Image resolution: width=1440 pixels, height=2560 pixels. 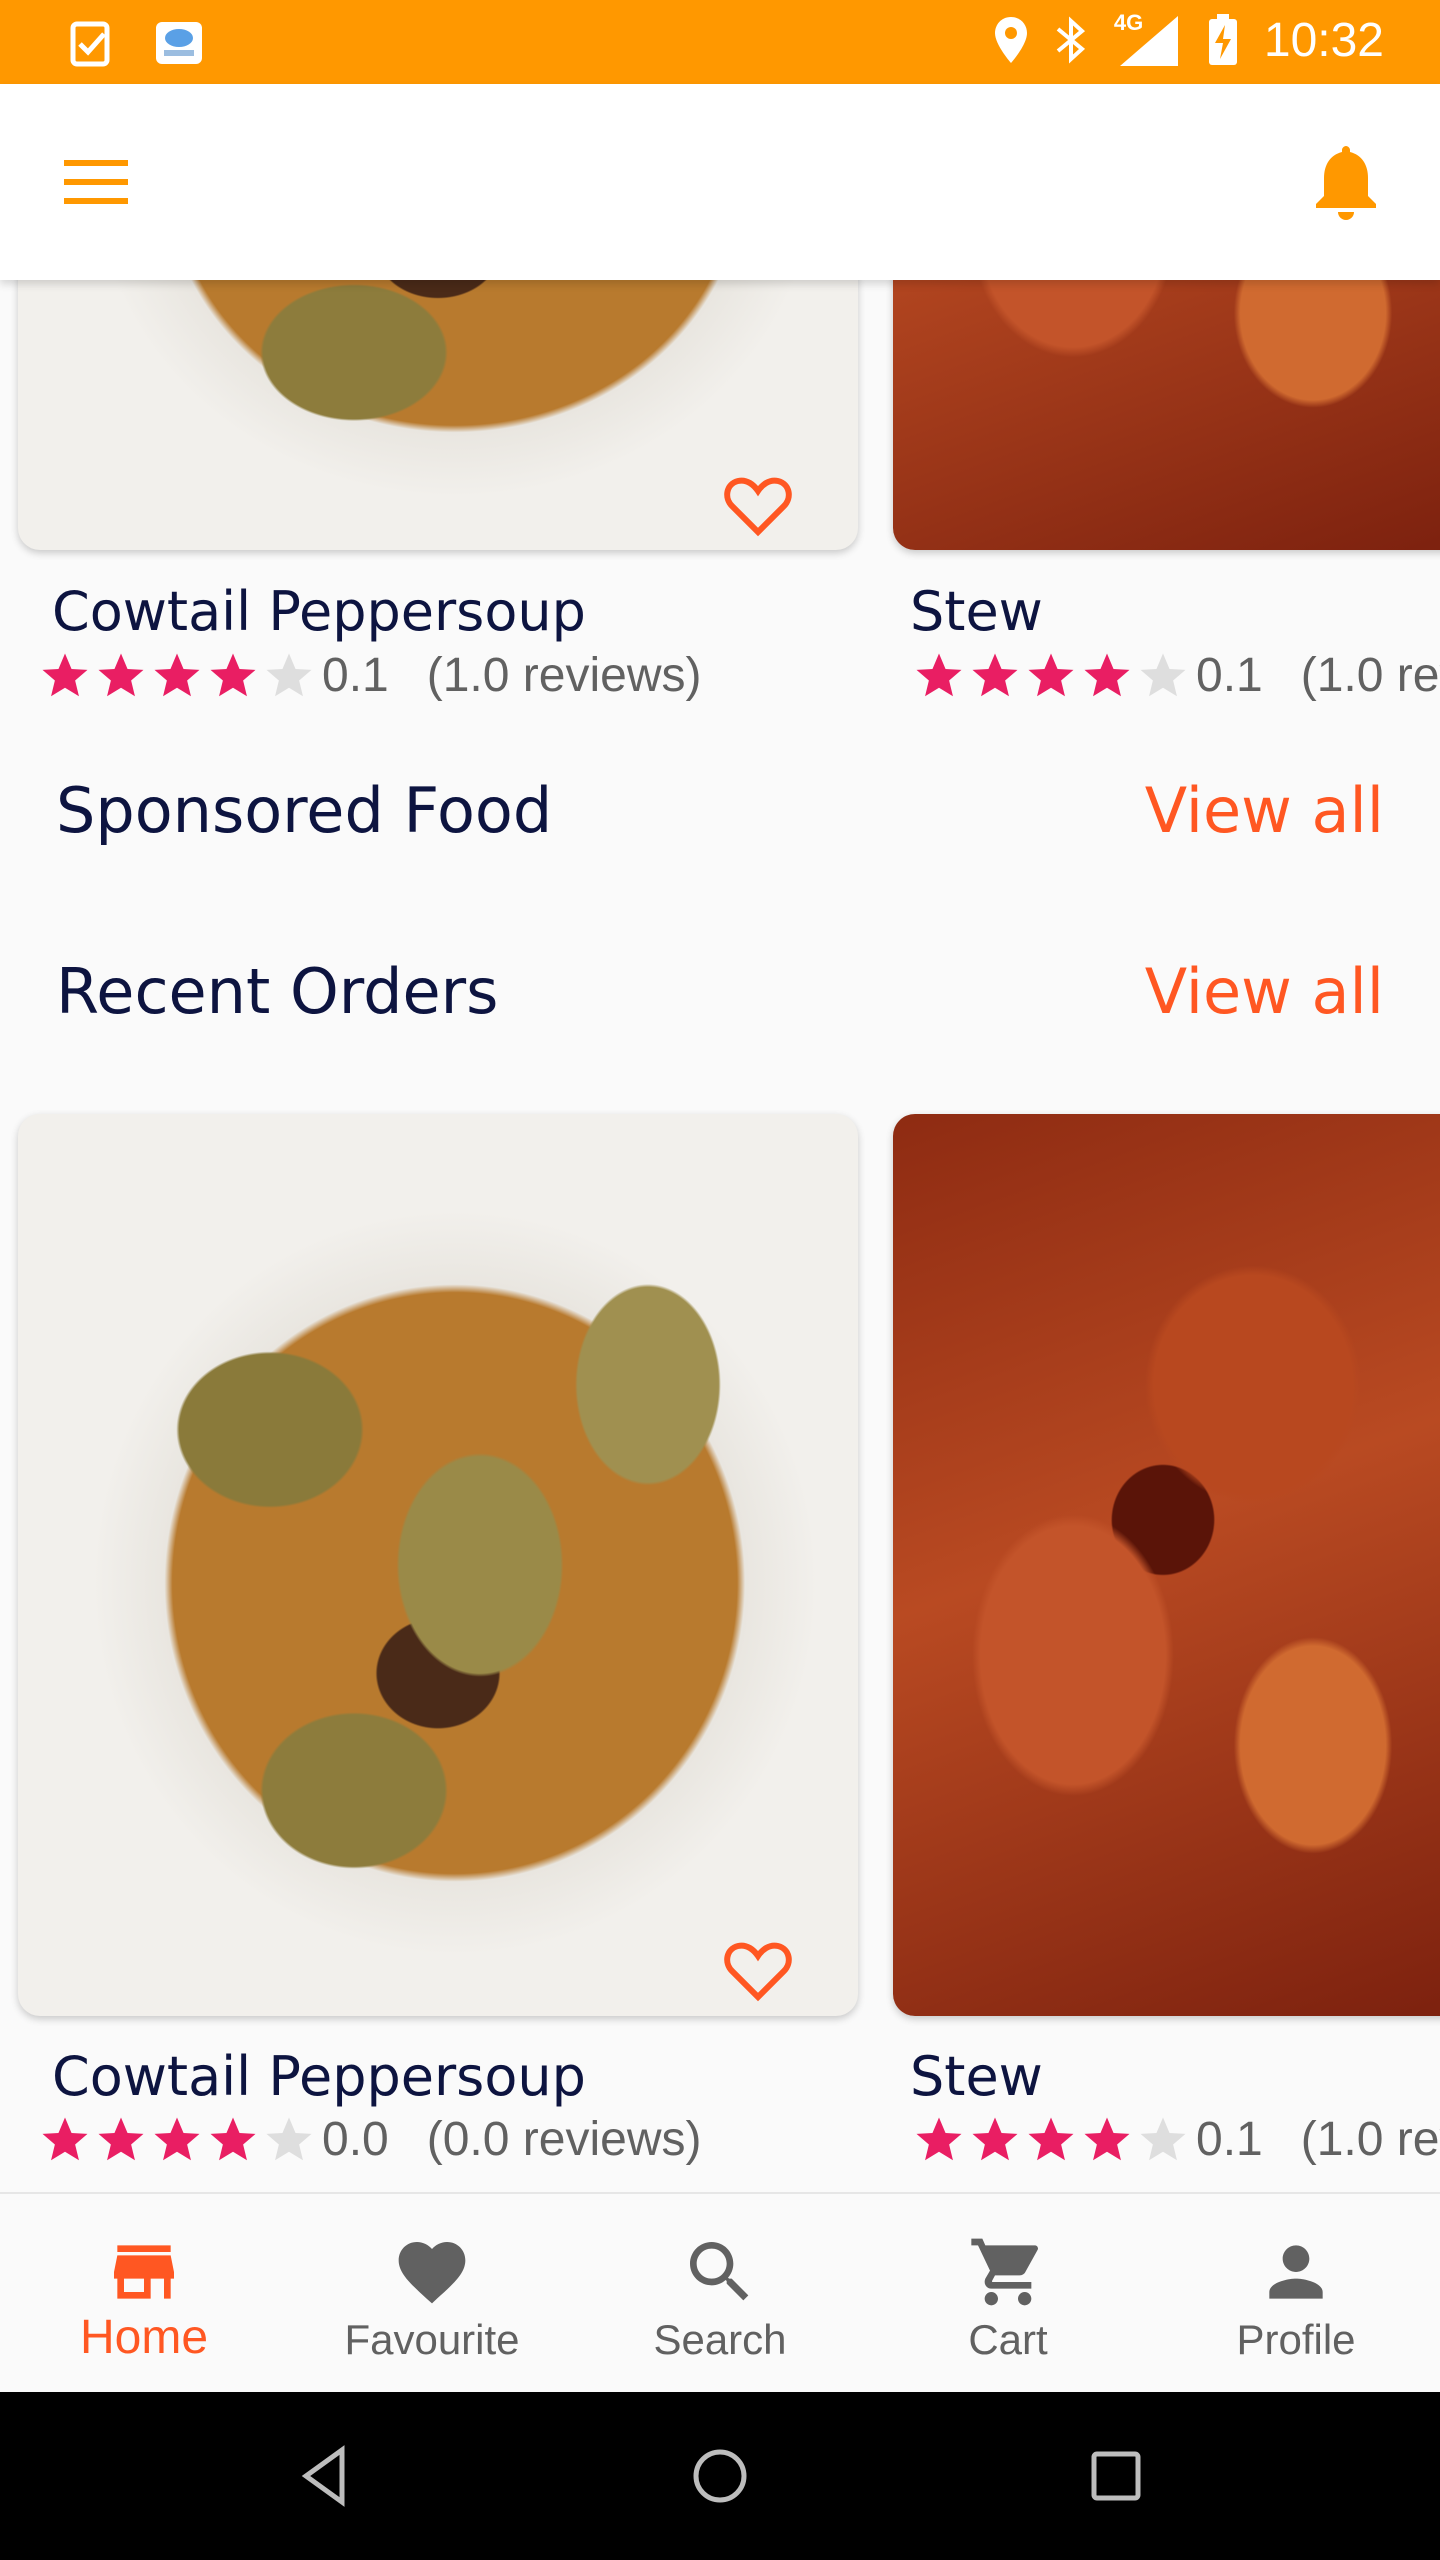 I want to click on review-count: (0.0 reviews), so click(x=564, y=2139).